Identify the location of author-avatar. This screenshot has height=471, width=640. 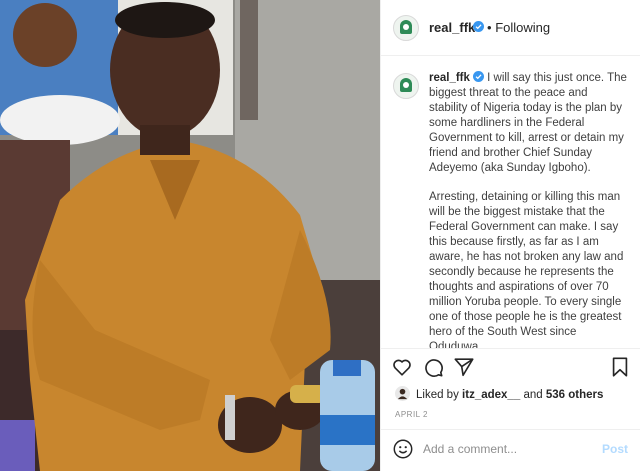
(406, 28).